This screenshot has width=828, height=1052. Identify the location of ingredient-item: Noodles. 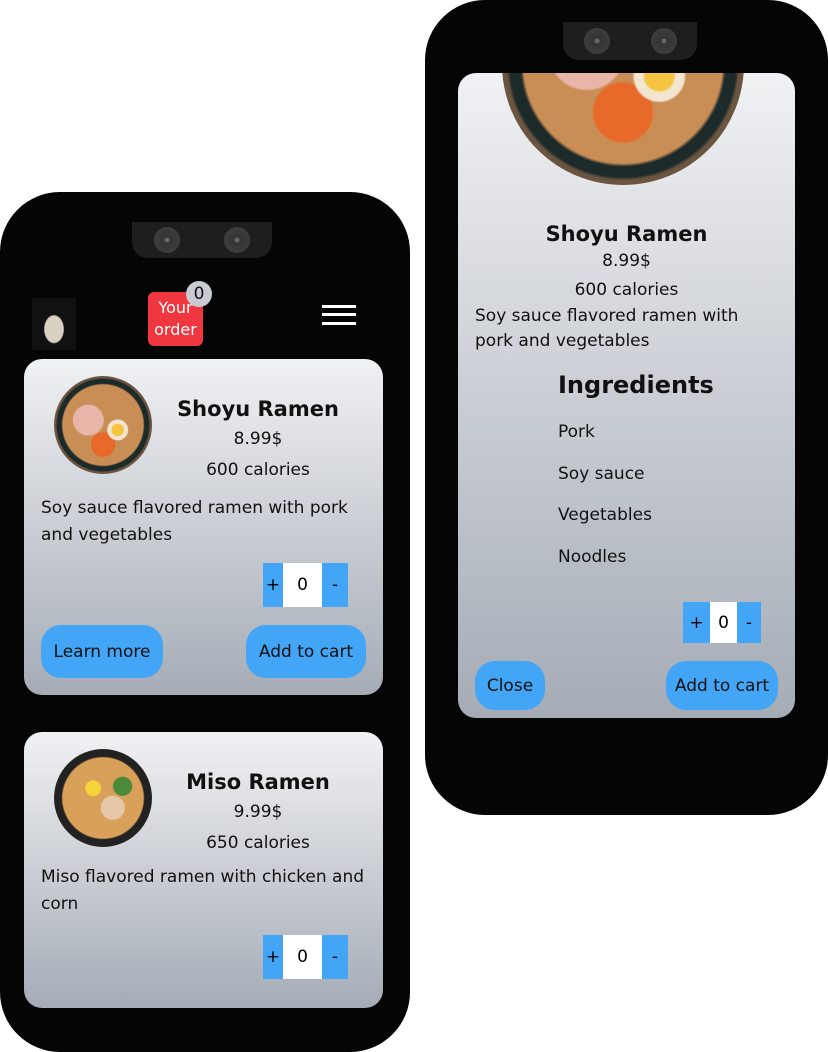
(592, 557).